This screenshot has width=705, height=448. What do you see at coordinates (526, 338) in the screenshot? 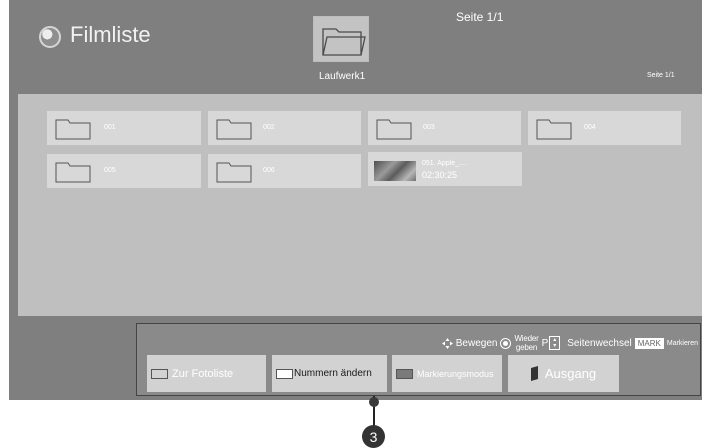
I see `play-hint-line1: Wieder` at bounding box center [526, 338].